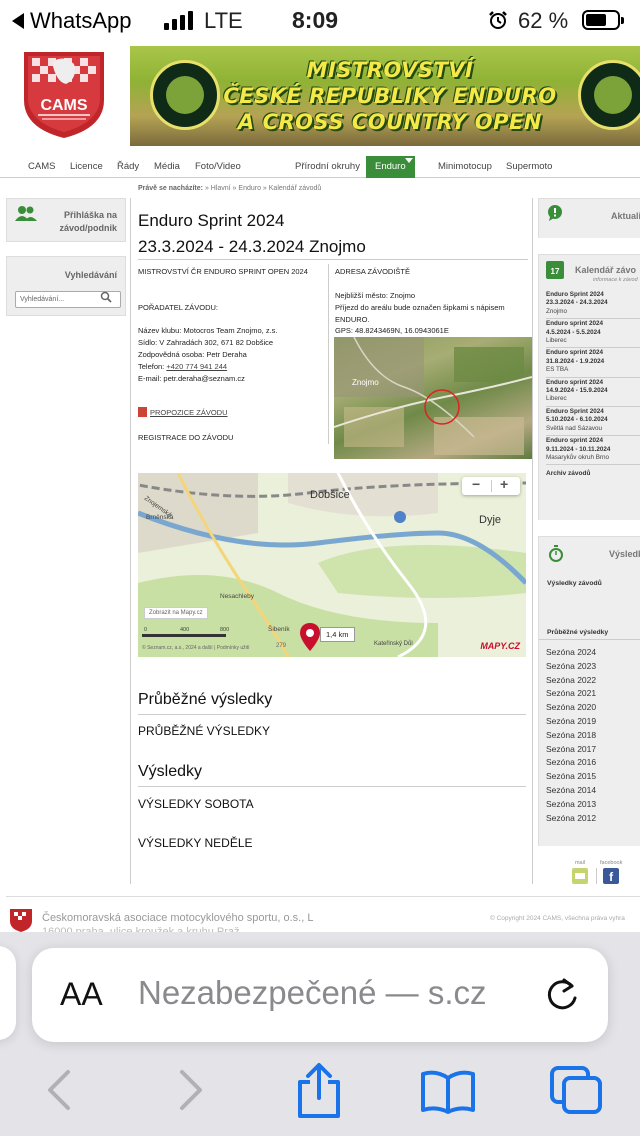  I want to click on interim-results-divider, so click(332, 714).